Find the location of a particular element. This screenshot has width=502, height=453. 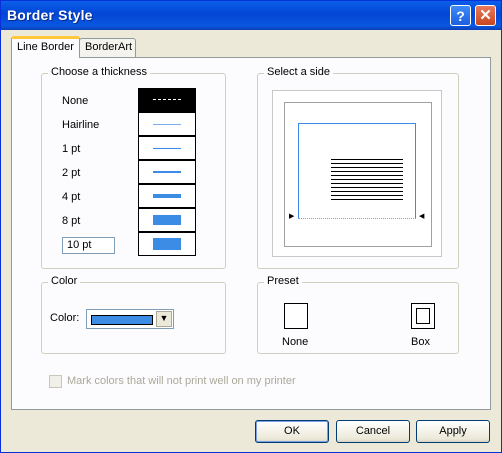

close-button: ✕ is located at coordinates (485, 15).